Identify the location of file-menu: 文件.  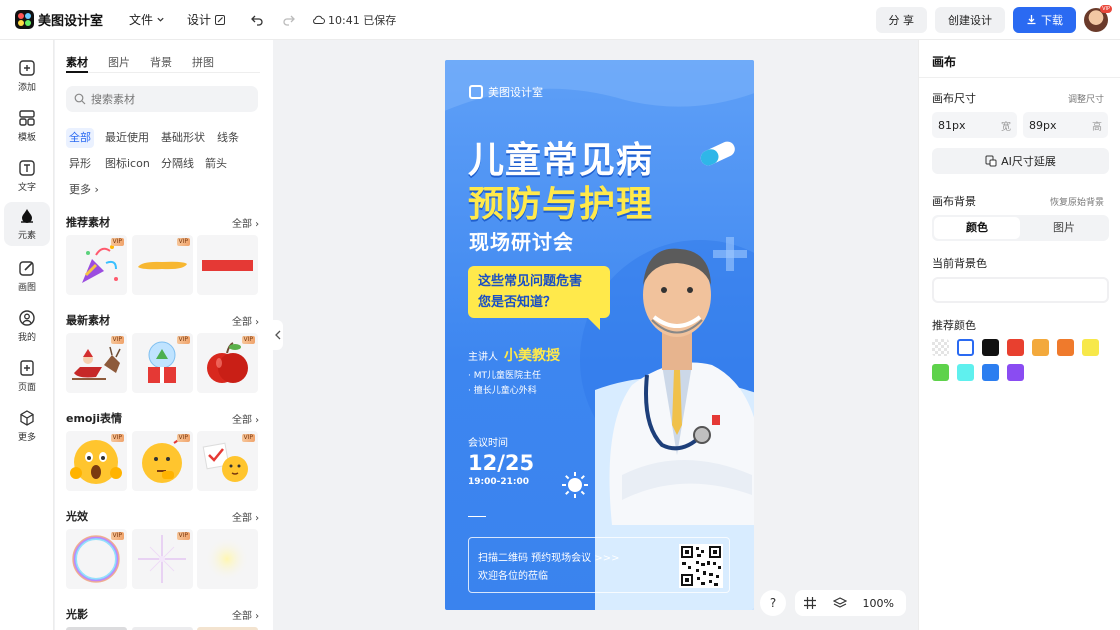
(147, 19).